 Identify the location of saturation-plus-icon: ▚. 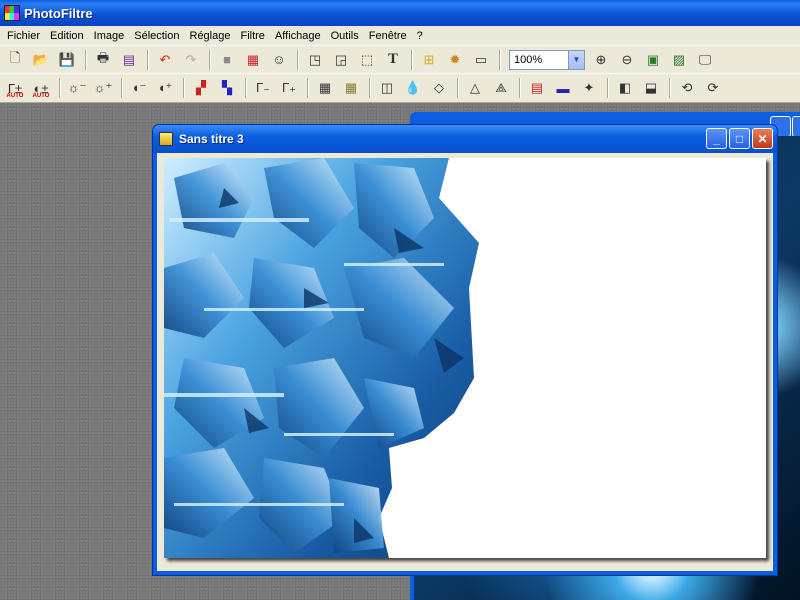
(227, 88).